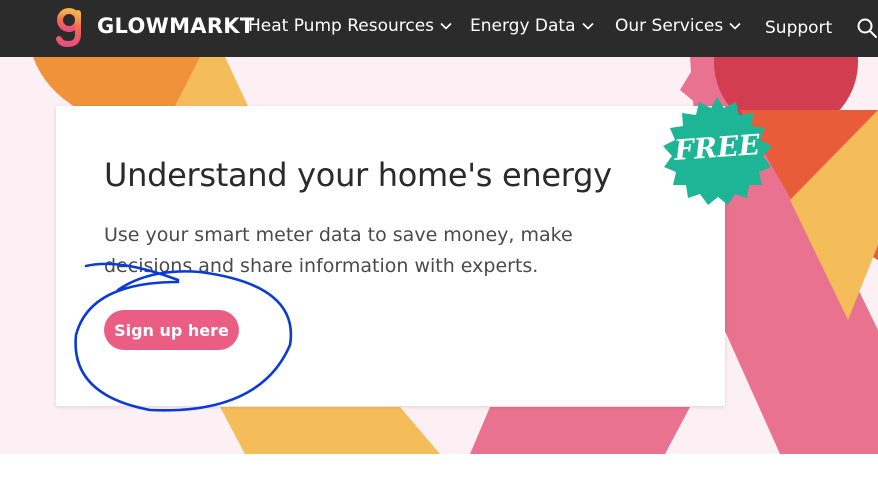 This screenshot has width=878, height=484. Describe the element at coordinates (358, 175) in the screenshot. I see `hero-title: Understand your home's energy` at that location.